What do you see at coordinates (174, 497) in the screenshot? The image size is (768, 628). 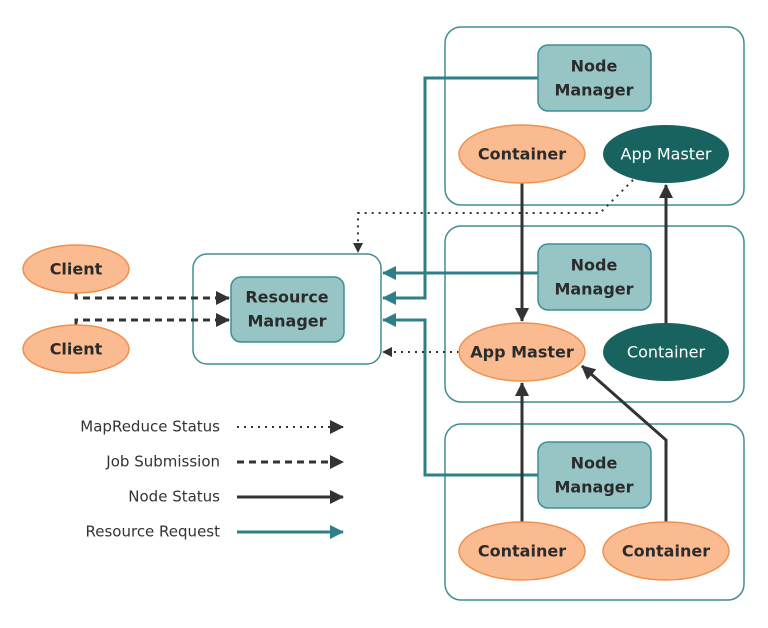 I see `legend-label-node-status: Node Status` at bounding box center [174, 497].